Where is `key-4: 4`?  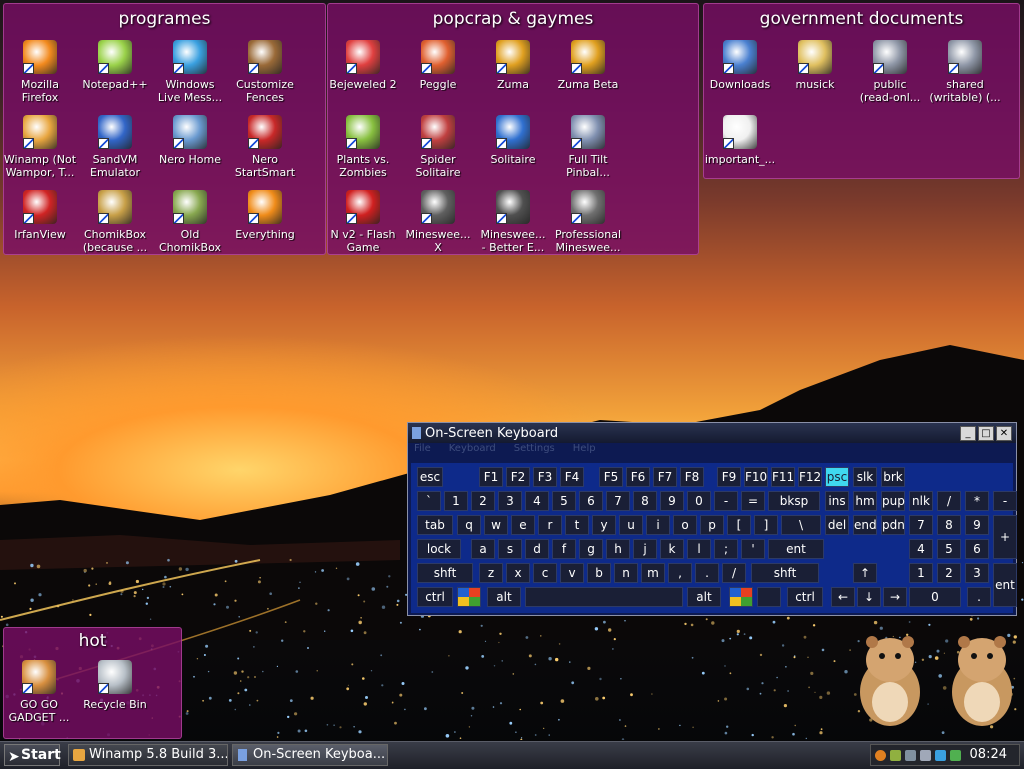 key-4: 4 is located at coordinates (537, 501).